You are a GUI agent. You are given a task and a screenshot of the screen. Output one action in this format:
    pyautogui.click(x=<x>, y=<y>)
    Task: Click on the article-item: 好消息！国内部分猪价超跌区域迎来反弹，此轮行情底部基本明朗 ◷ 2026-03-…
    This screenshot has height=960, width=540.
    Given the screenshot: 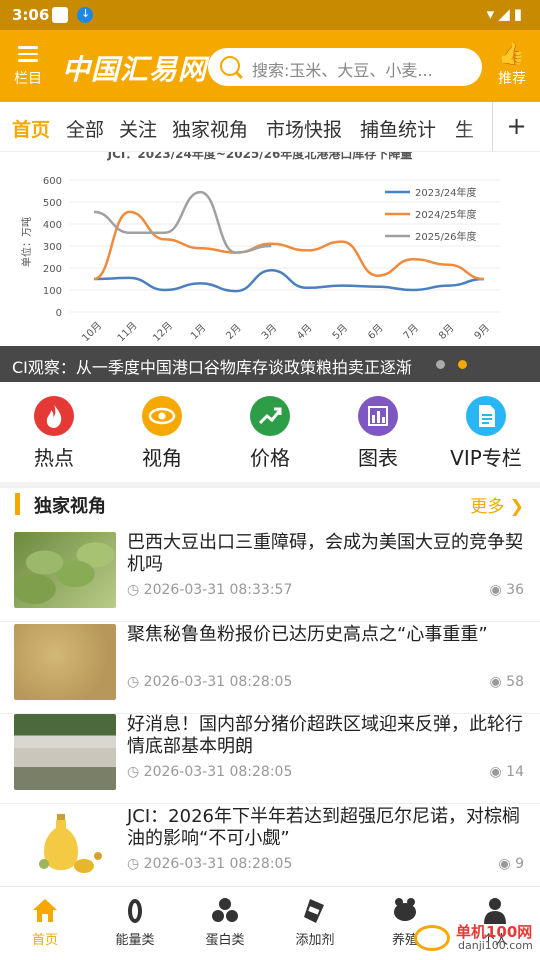 What is the action you would take?
    pyautogui.click(x=270, y=759)
    